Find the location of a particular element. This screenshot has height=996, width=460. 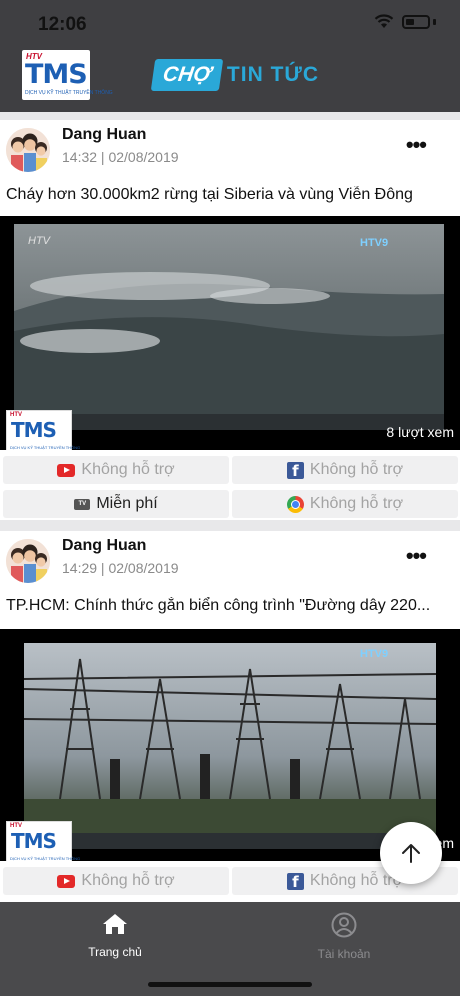

scroll-to-top-button is located at coordinates (411, 853).